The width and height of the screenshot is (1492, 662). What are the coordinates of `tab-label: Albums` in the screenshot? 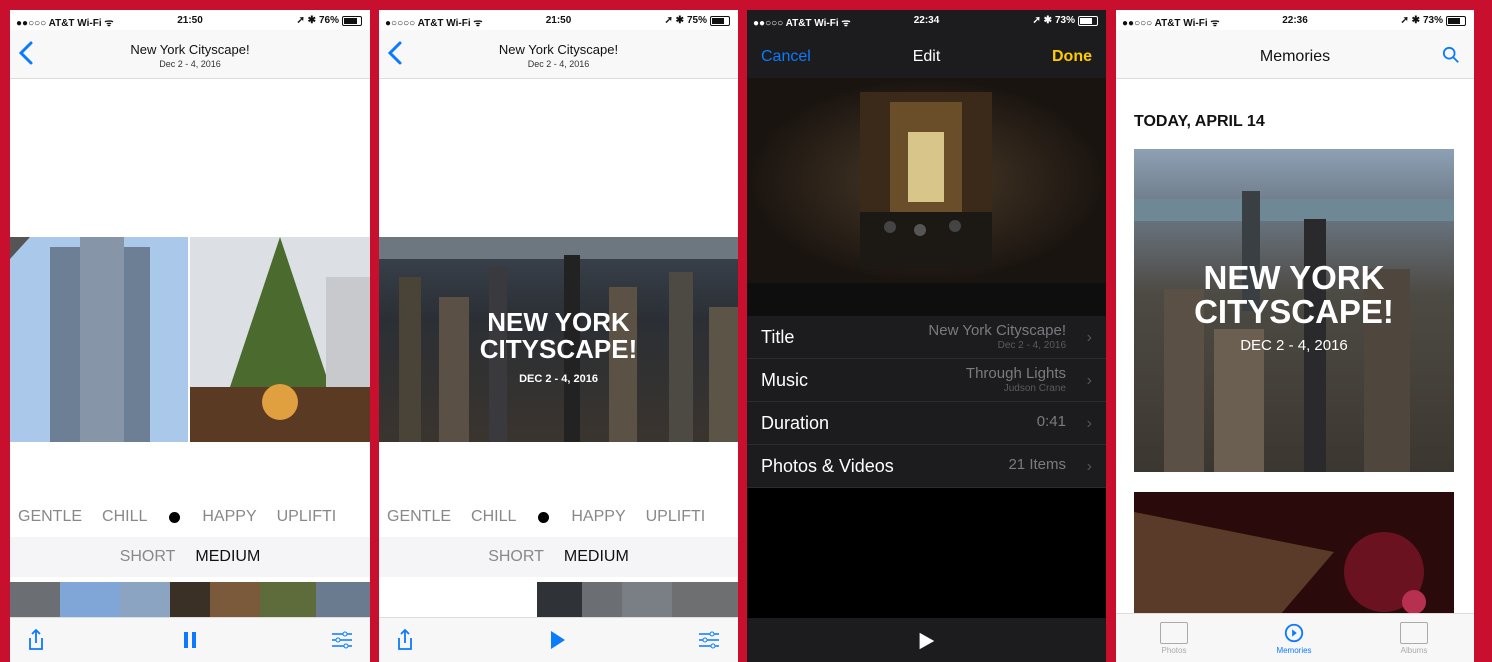 It's located at (1414, 650).